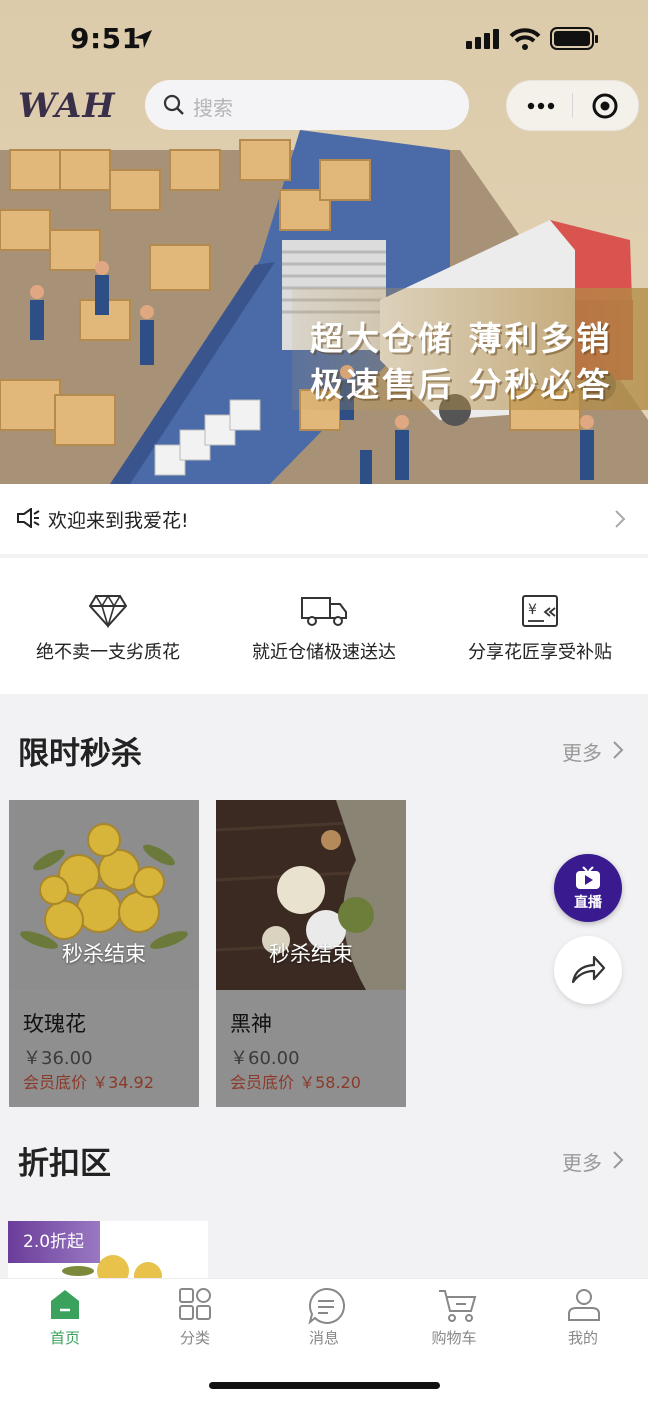 The image size is (648, 1403). I want to click on battery-icon, so click(574, 38).